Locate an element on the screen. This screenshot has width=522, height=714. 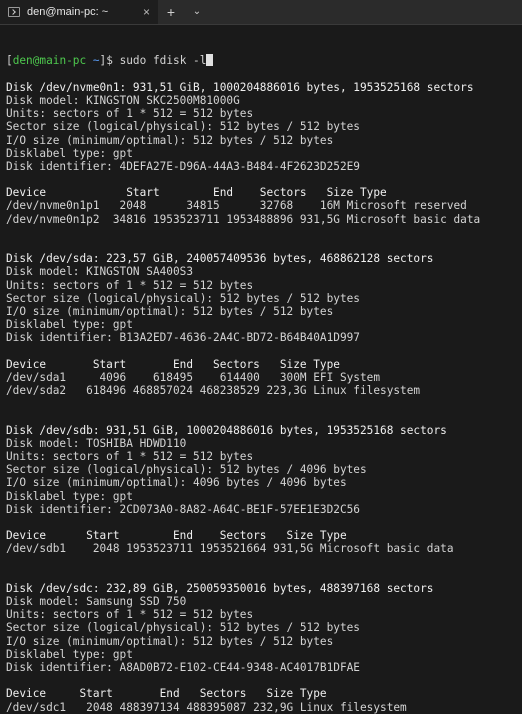
terminal-tab: den@main-pc: ~ × is located at coordinates (79, 12).